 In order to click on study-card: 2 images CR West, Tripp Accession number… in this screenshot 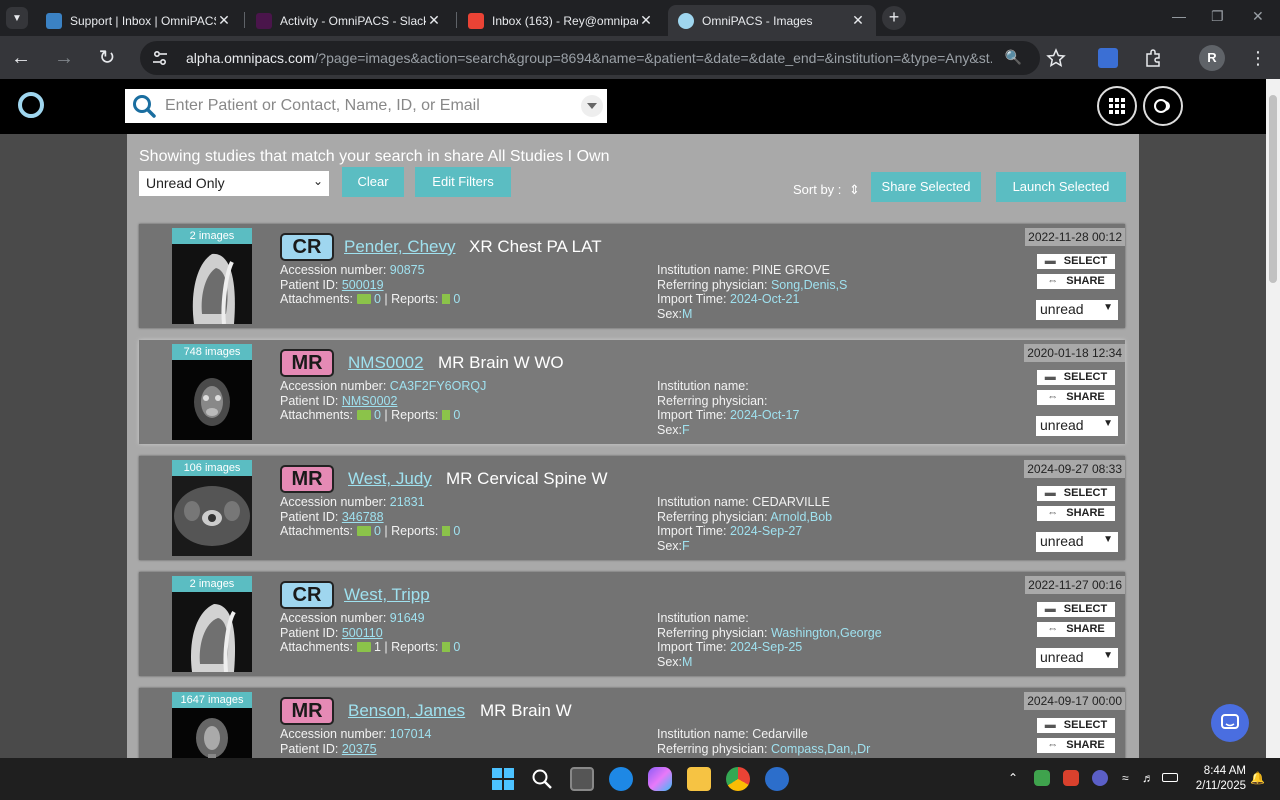, I will do `click(632, 624)`.